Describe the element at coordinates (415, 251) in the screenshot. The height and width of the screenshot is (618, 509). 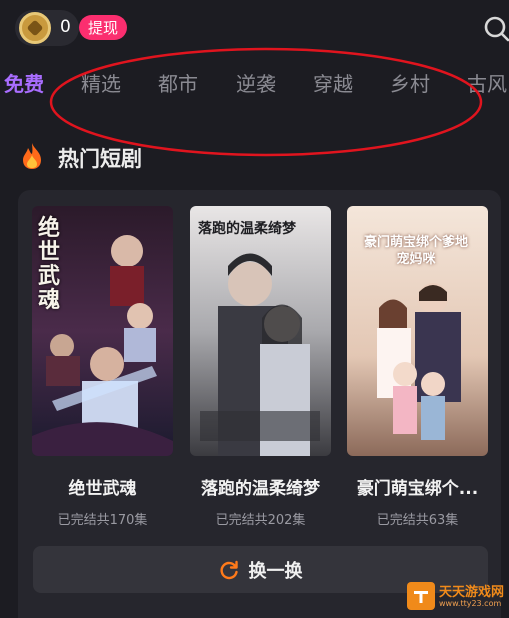
I see `poster-title: 豪门萌宝绑个爹地宠妈咪` at that location.